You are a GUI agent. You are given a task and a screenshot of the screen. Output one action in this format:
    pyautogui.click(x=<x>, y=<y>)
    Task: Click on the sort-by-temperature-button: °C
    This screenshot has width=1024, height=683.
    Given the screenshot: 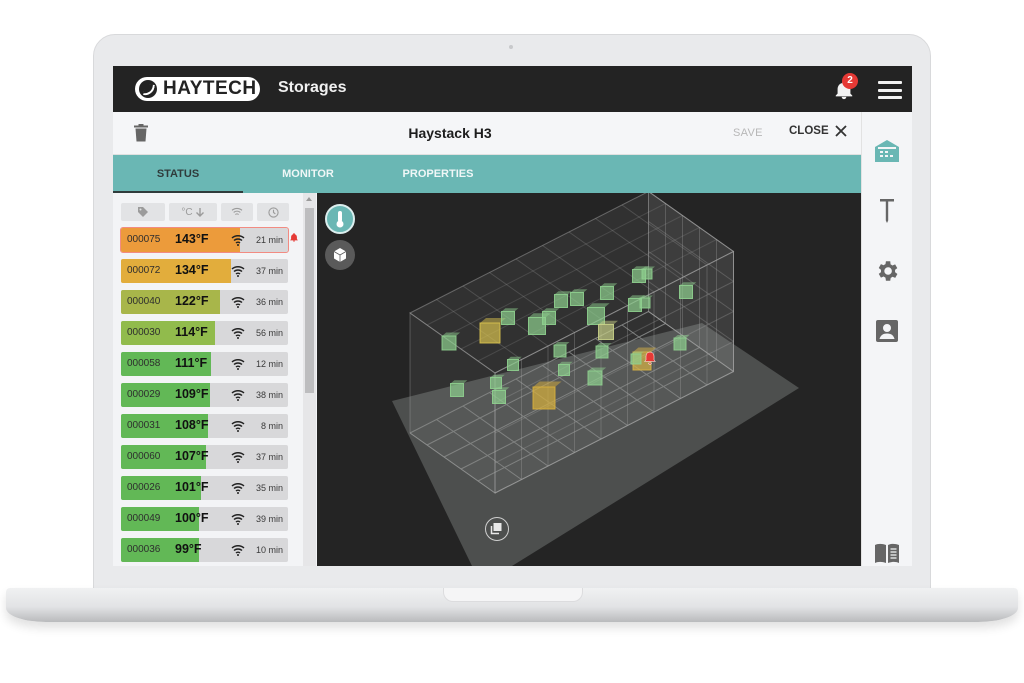 What is the action you would take?
    pyautogui.click(x=193, y=212)
    